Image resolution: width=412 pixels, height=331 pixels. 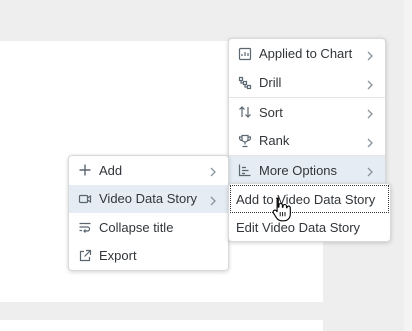 I want to click on export-icon, so click(x=85, y=256).